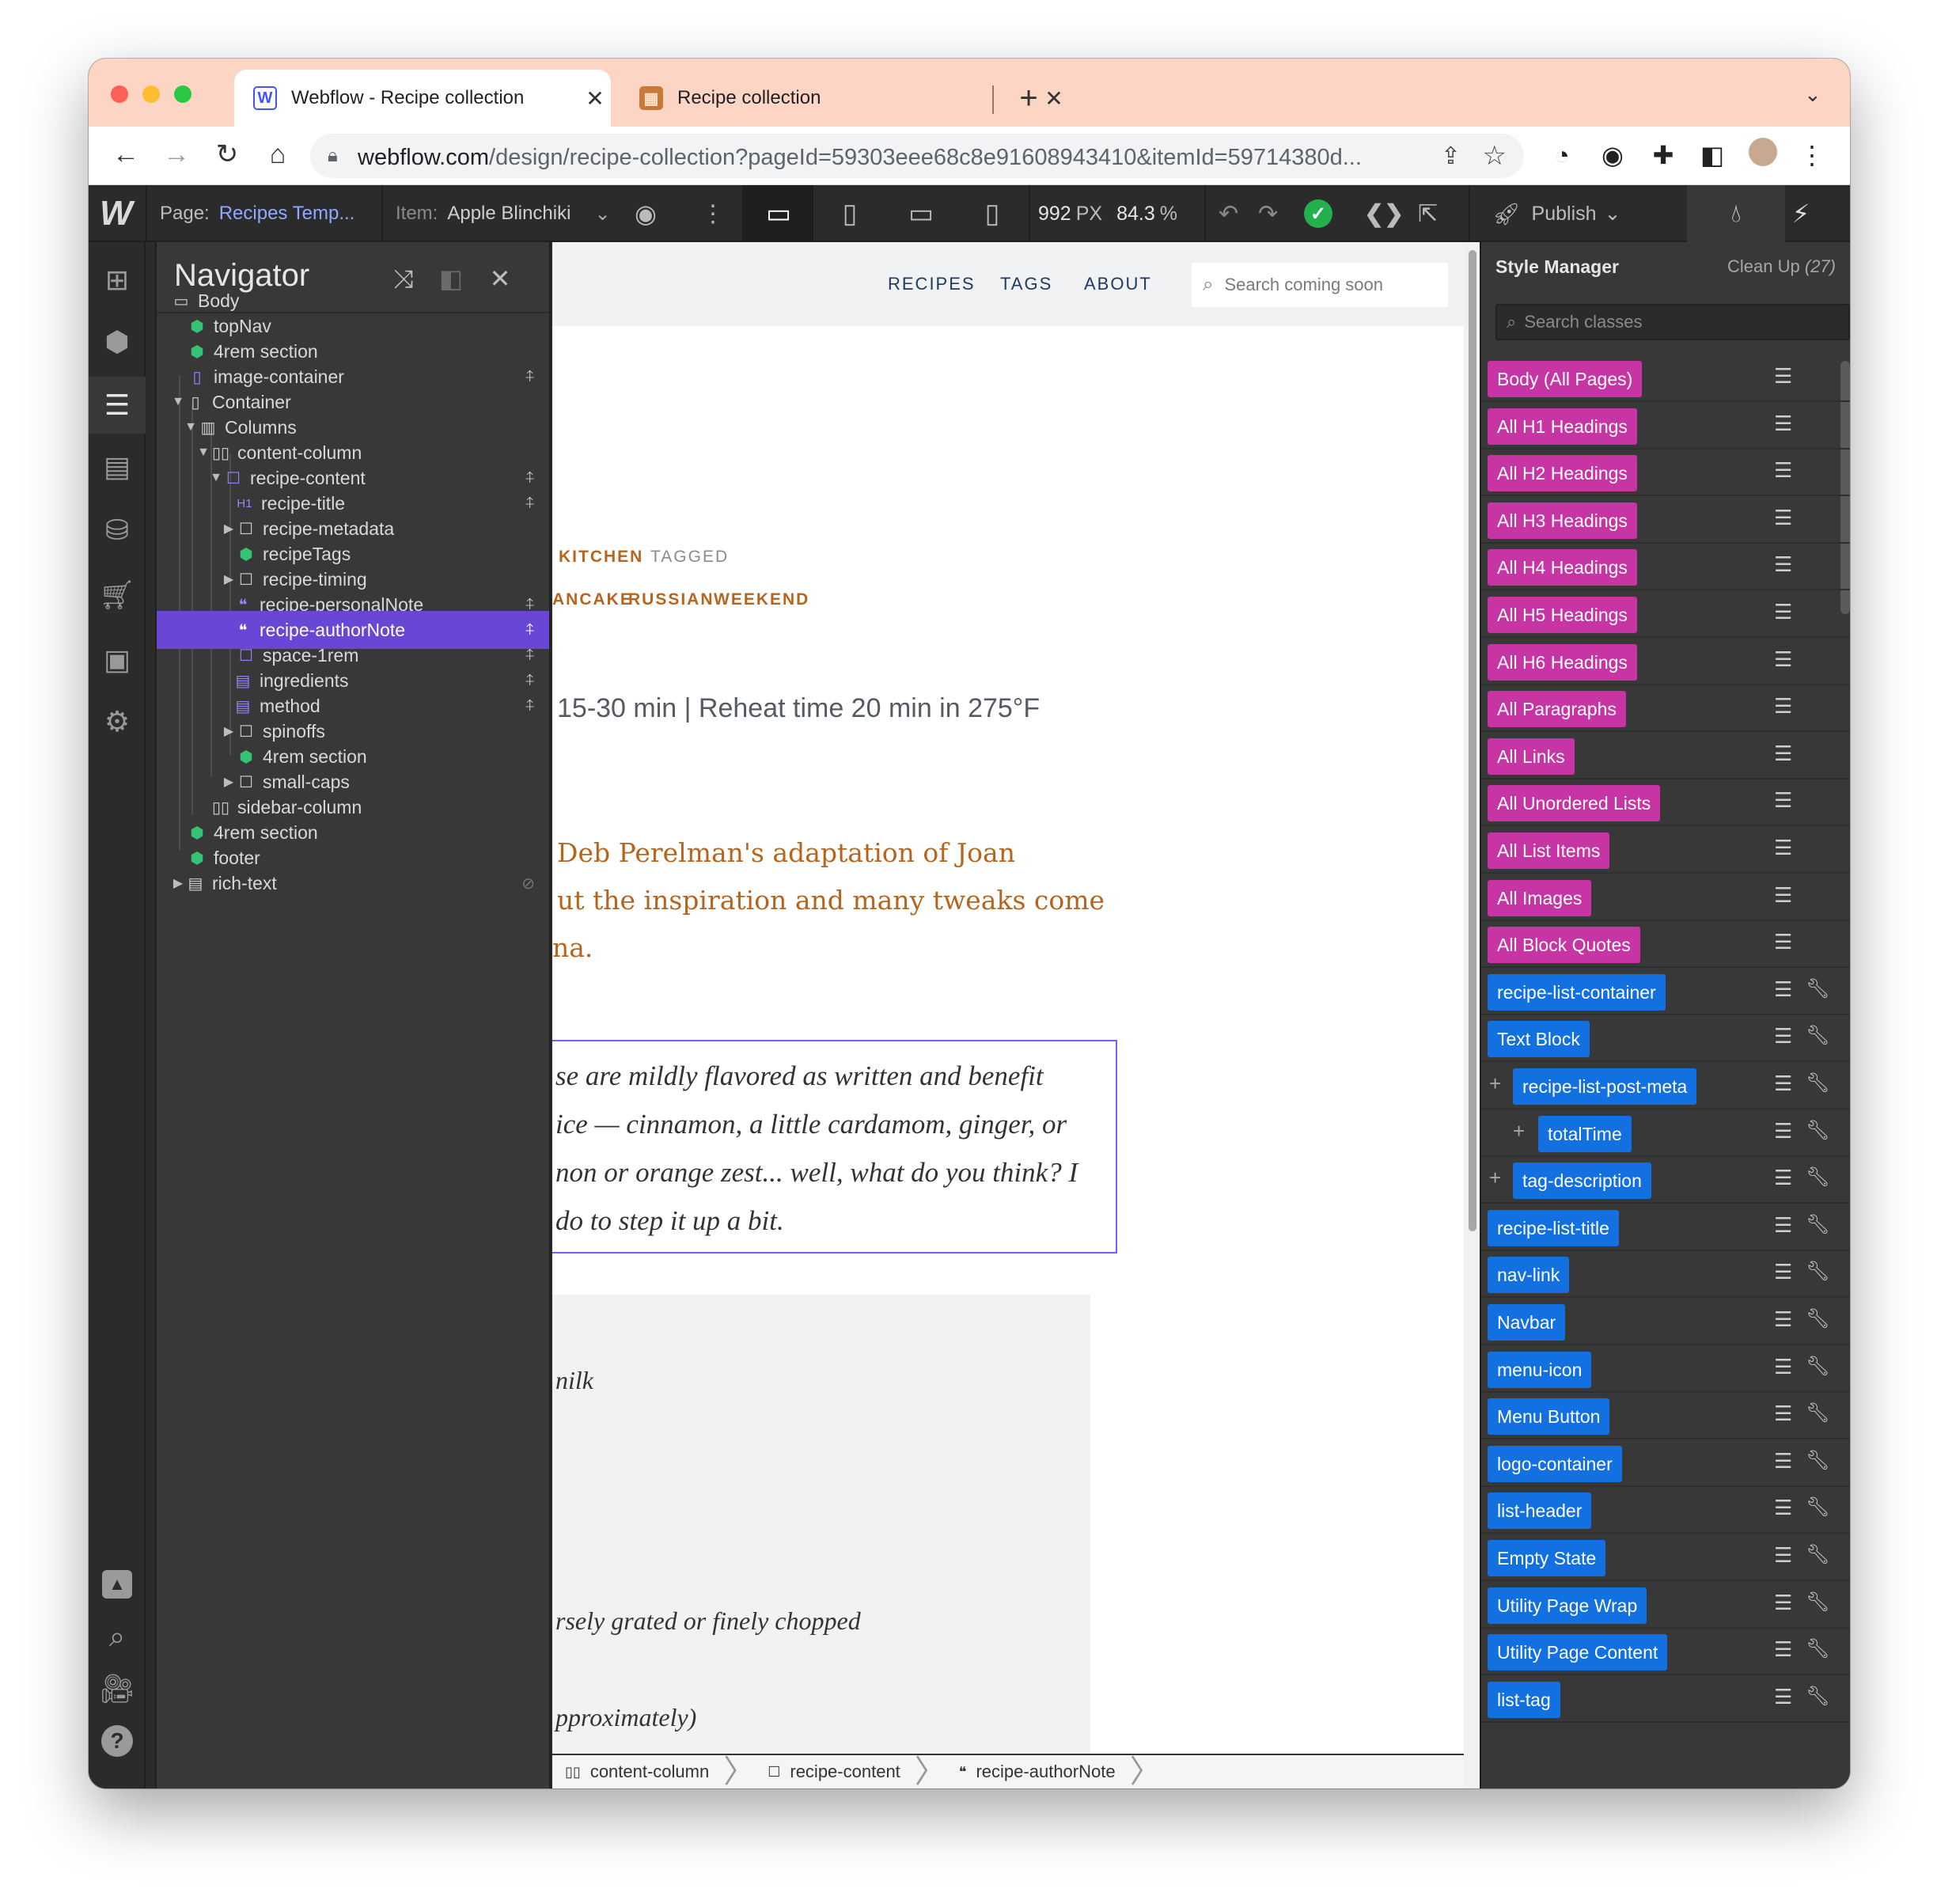 Image resolution: width=1937 pixels, height=1904 pixels. What do you see at coordinates (1268, 213) in the screenshot?
I see `redo-icon: ↷` at bounding box center [1268, 213].